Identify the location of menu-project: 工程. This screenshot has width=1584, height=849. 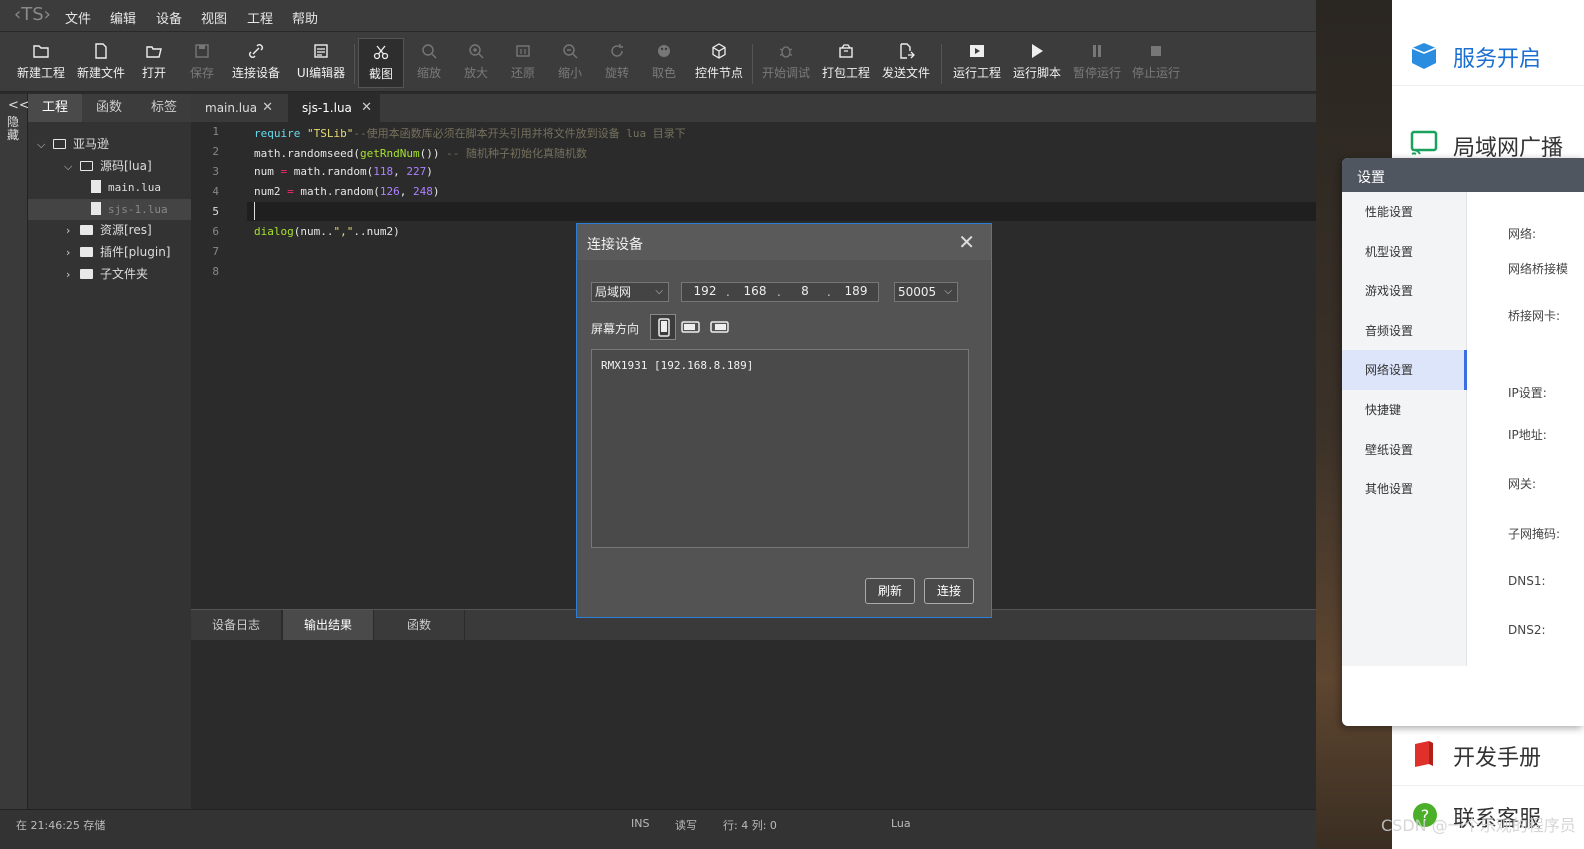
(260, 17).